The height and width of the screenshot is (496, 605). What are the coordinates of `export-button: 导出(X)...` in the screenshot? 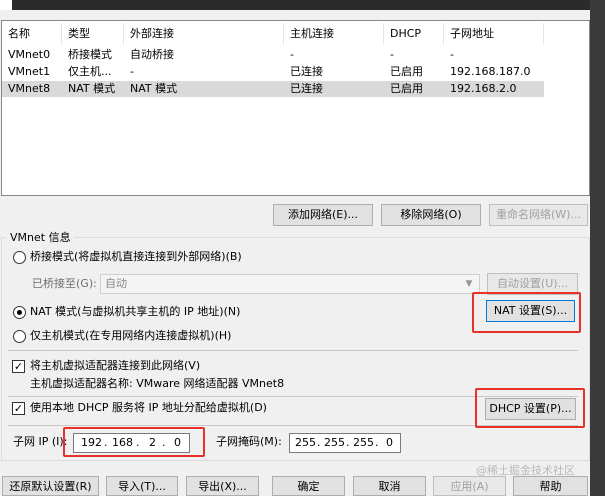 It's located at (222, 486).